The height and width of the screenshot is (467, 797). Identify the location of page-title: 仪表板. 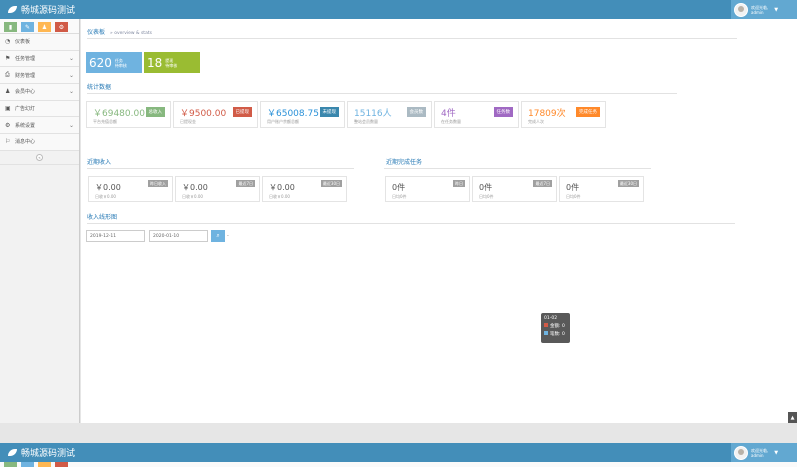
(96, 32).